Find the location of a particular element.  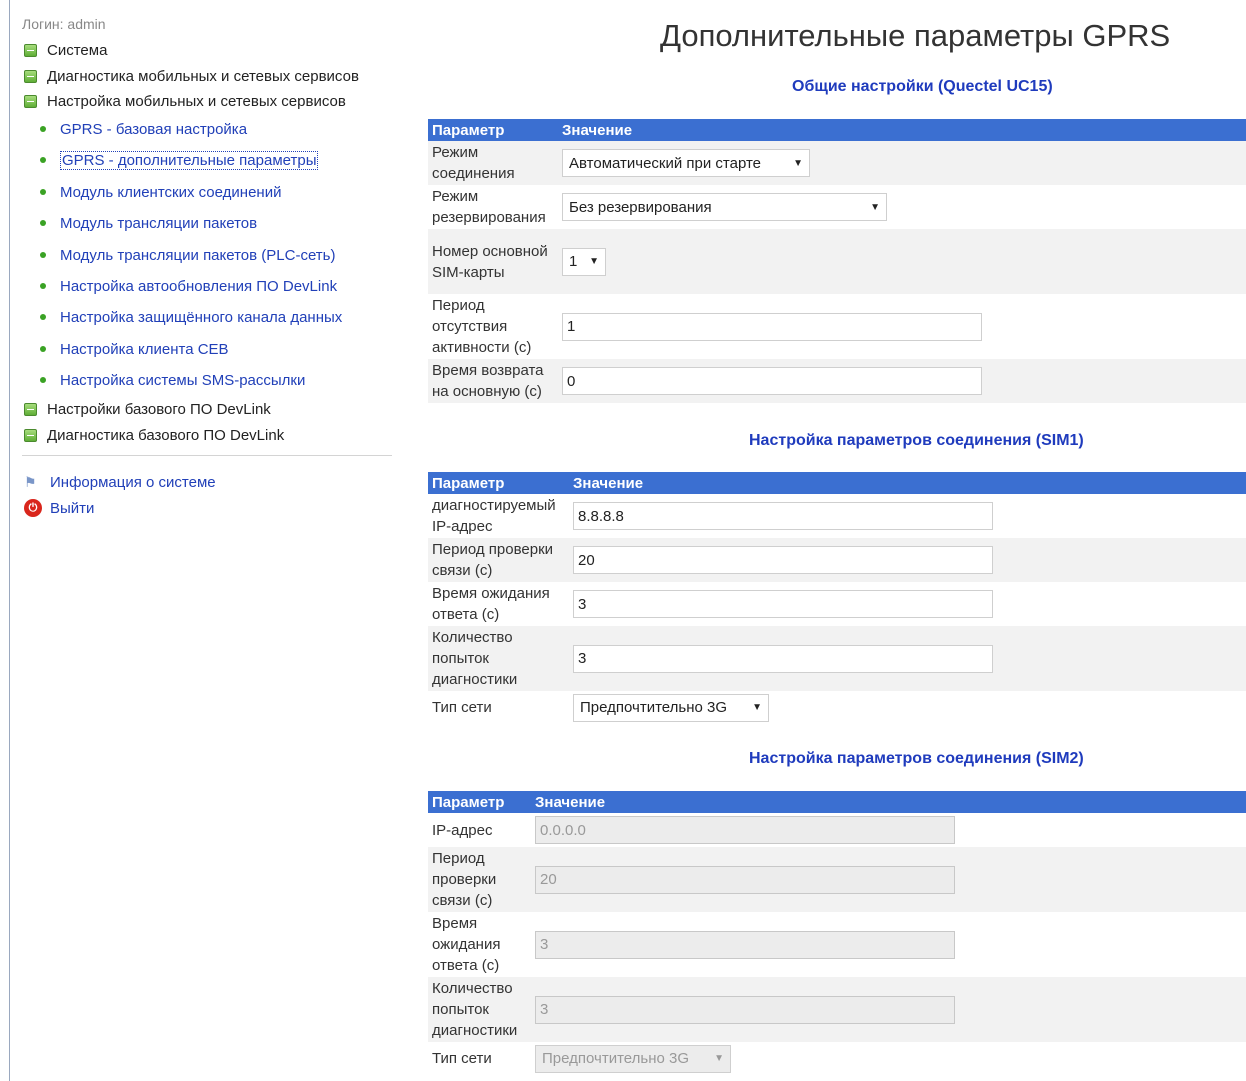

nav-gprs-basic: GPRS - базовая настройка is located at coordinates (143, 129).